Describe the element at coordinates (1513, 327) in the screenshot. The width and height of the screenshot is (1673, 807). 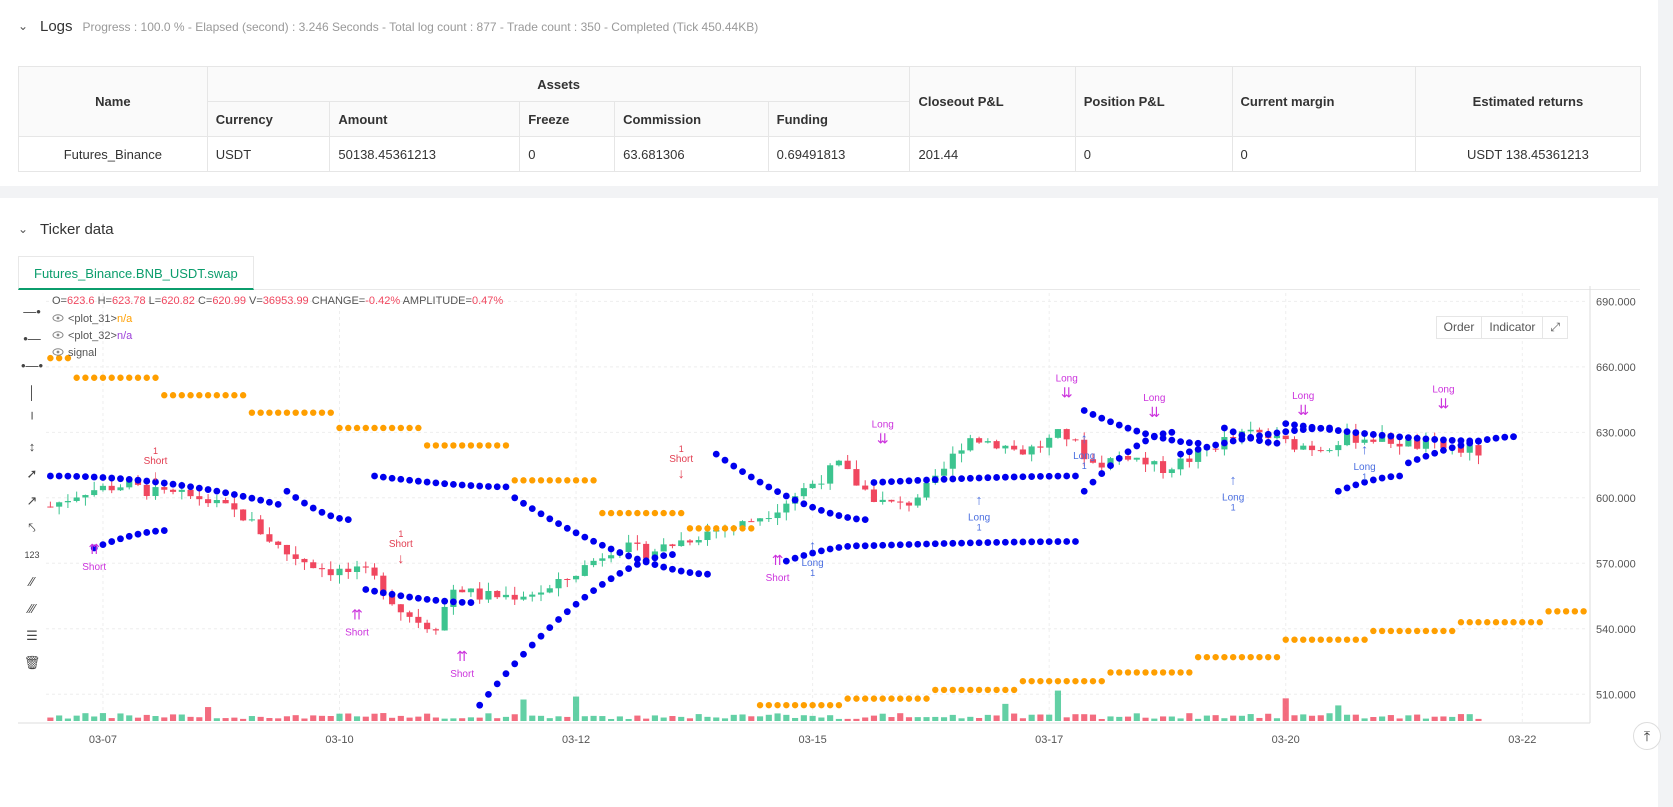
I see `indicator-button: Indicator` at that location.